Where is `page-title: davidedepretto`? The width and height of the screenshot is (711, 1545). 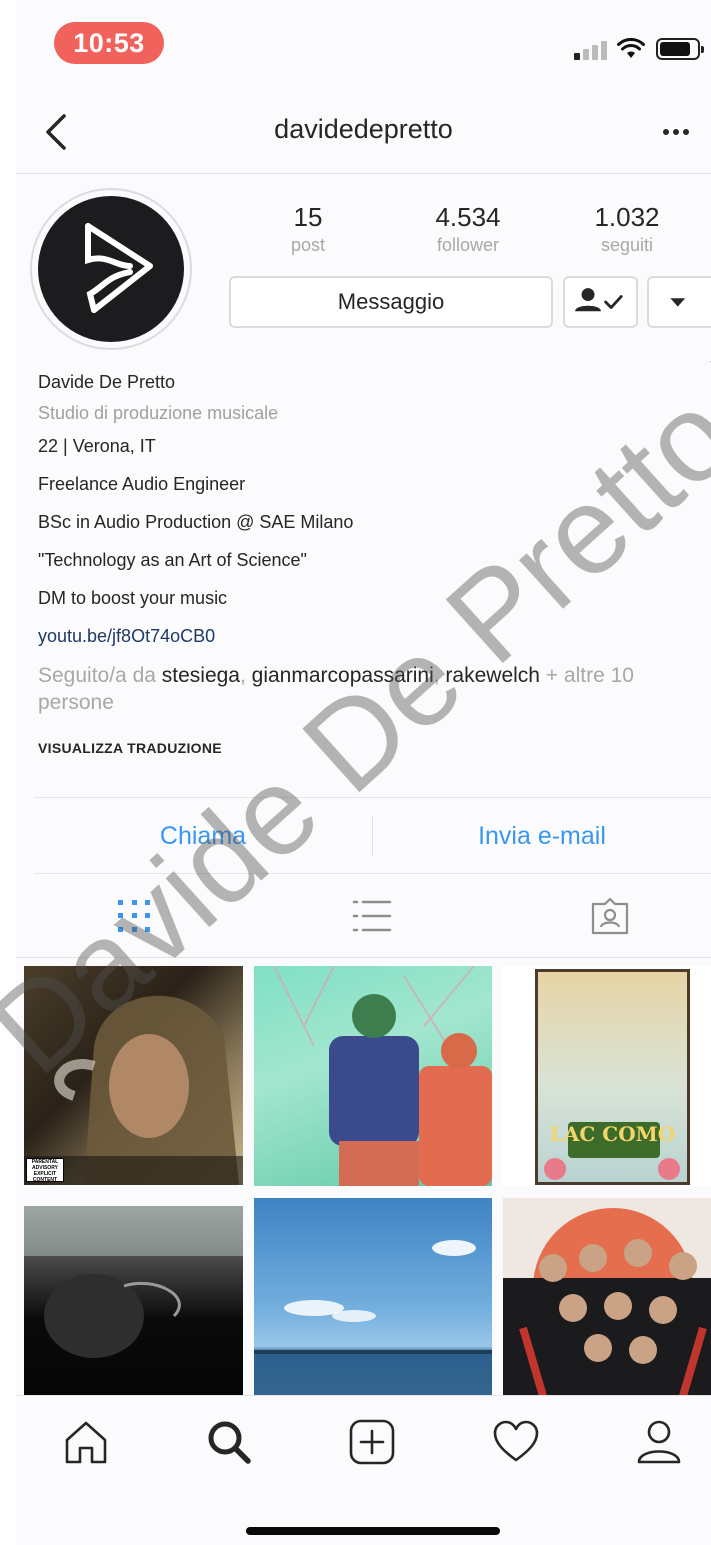 page-title: davidedepretto is located at coordinates (363, 129).